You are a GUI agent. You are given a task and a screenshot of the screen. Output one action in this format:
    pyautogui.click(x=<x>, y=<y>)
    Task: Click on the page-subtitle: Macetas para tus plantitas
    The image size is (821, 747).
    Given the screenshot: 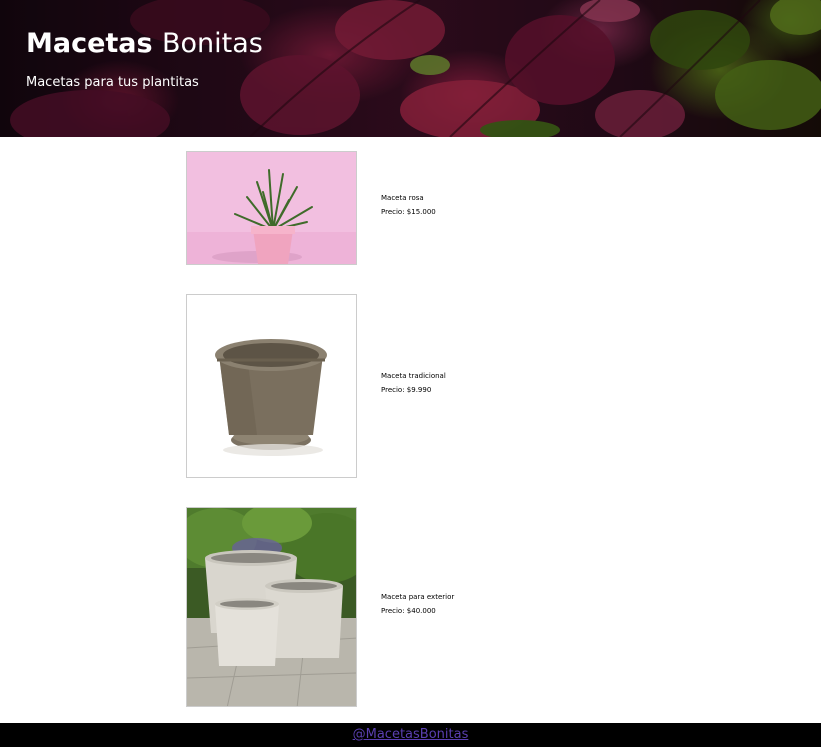 What is the action you would take?
    pyautogui.click(x=112, y=82)
    